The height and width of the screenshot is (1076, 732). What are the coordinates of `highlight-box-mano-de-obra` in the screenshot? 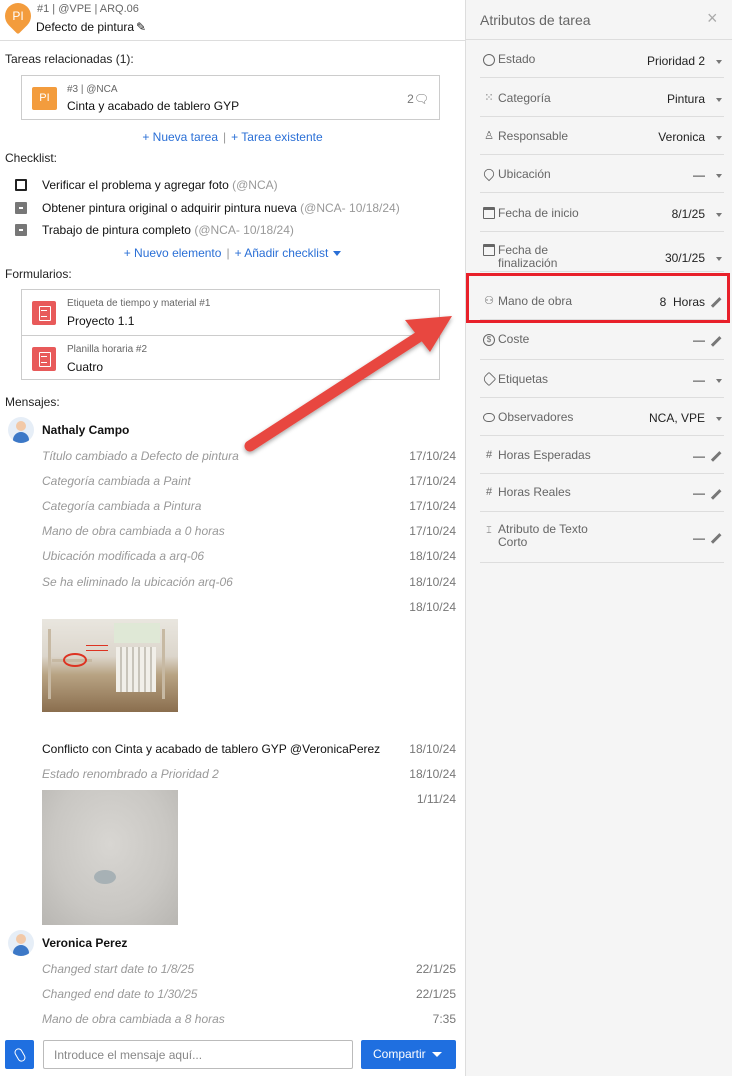 It's located at (598, 298).